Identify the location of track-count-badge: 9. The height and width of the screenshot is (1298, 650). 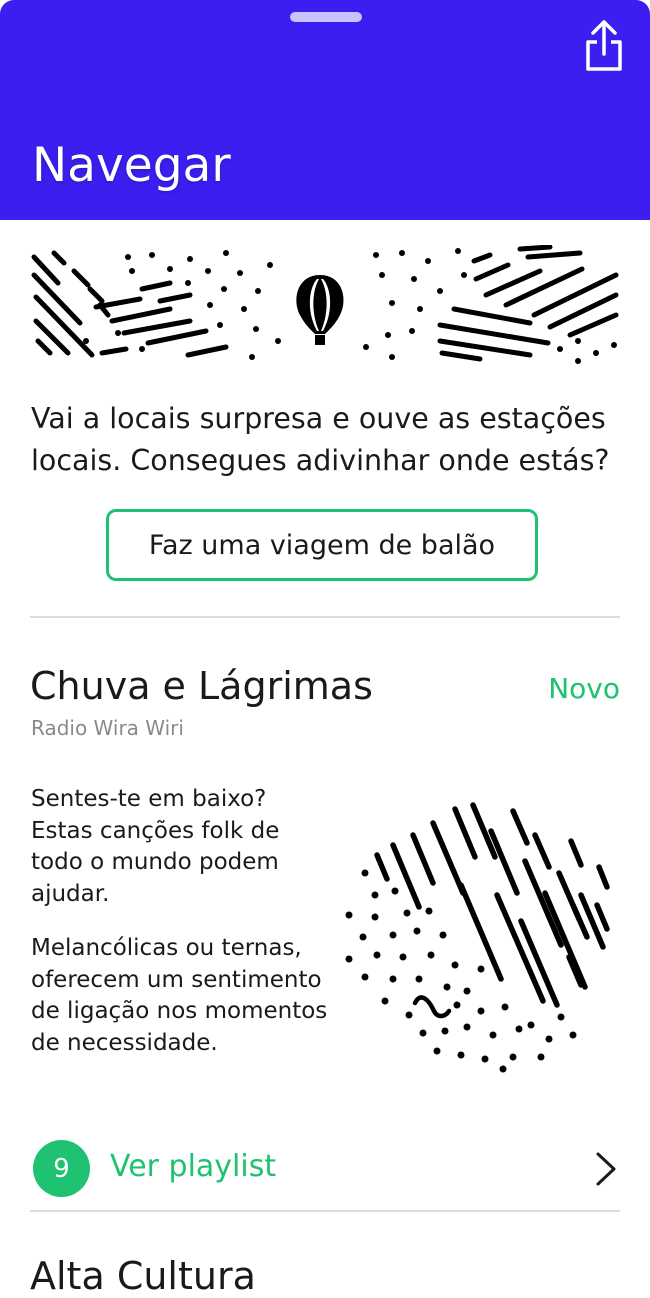
(61, 1168).